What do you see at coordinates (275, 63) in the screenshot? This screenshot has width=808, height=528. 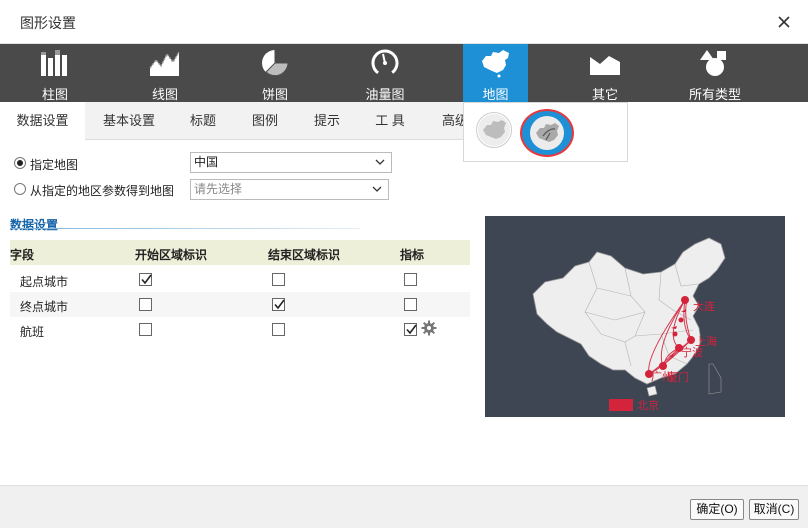 I see `pie-chart-icon` at bounding box center [275, 63].